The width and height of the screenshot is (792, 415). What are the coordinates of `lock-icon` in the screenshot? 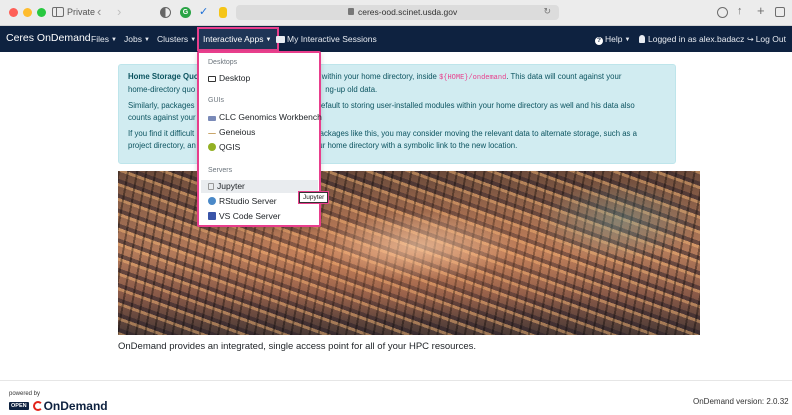 It's located at (351, 11).